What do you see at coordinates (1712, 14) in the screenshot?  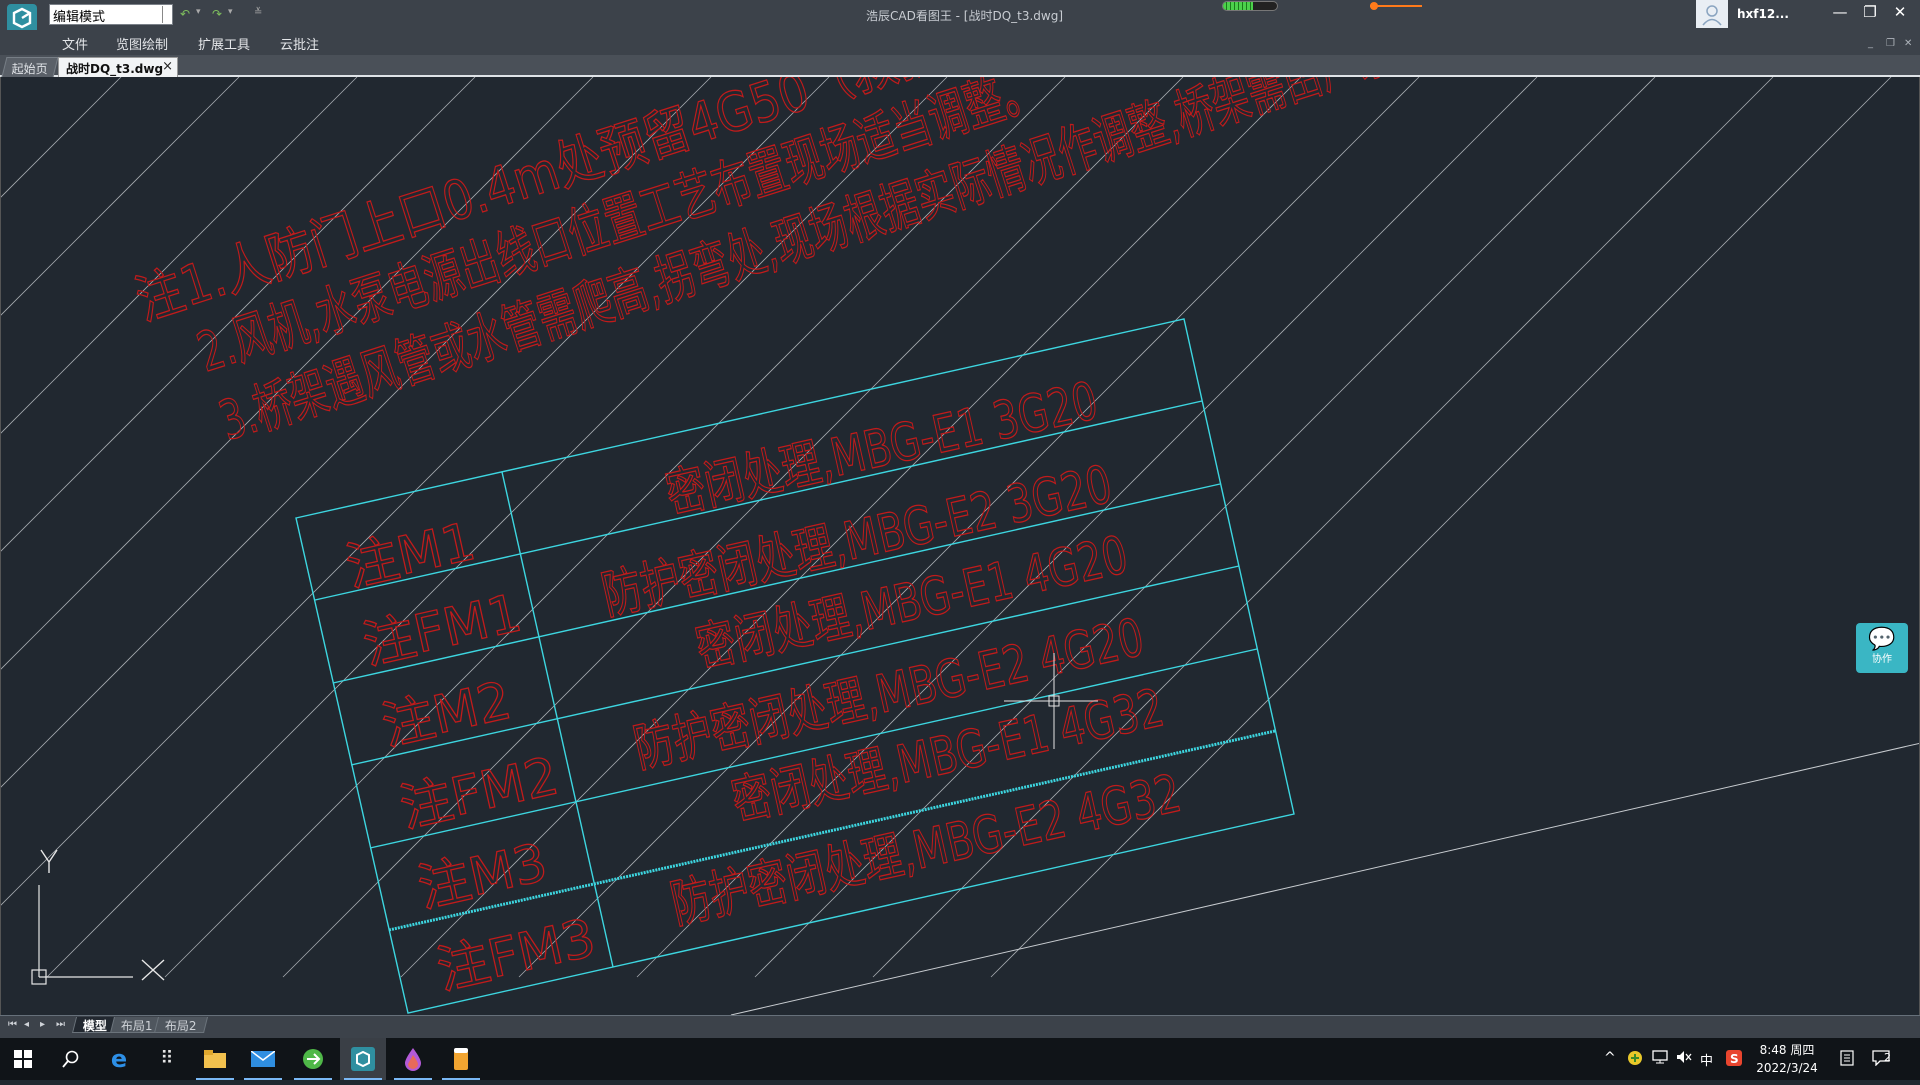 I see `user-avatar-icon` at bounding box center [1712, 14].